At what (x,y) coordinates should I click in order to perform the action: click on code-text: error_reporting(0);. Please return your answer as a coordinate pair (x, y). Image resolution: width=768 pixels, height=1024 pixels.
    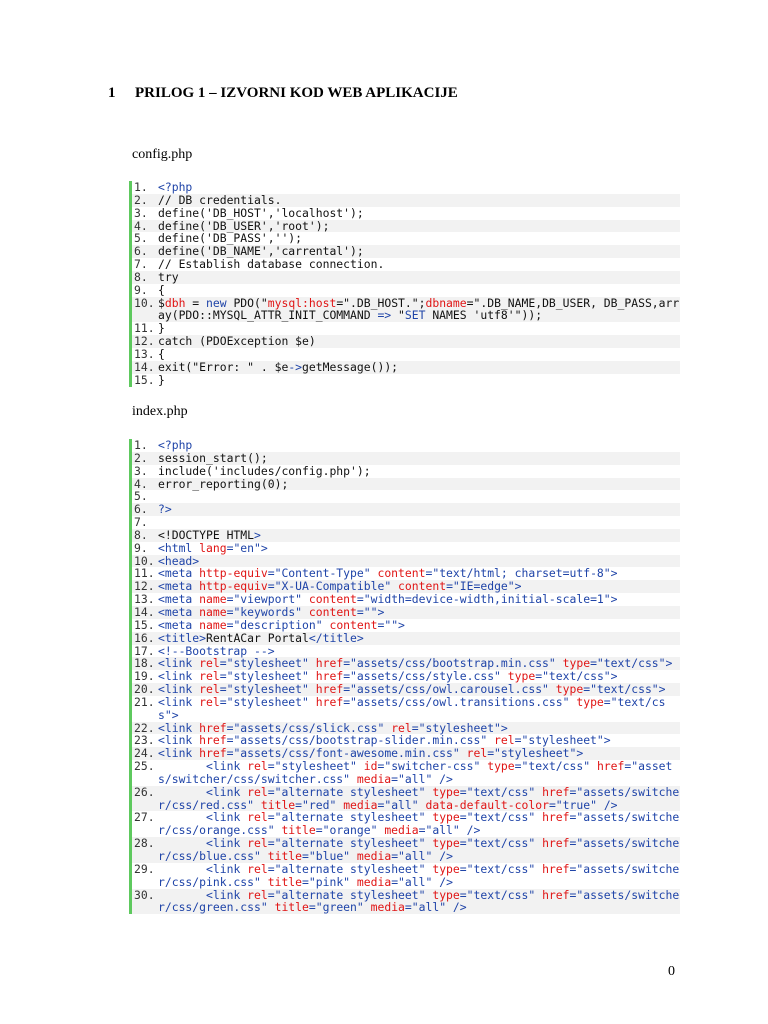
    Looking at the image, I should click on (419, 483).